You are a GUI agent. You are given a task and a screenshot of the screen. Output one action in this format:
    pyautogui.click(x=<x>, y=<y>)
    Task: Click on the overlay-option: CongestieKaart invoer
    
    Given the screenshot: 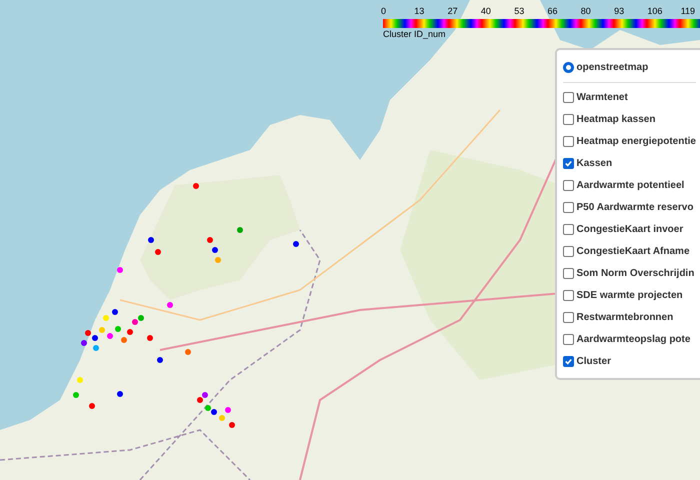 What is the action you would take?
    pyautogui.click(x=629, y=229)
    